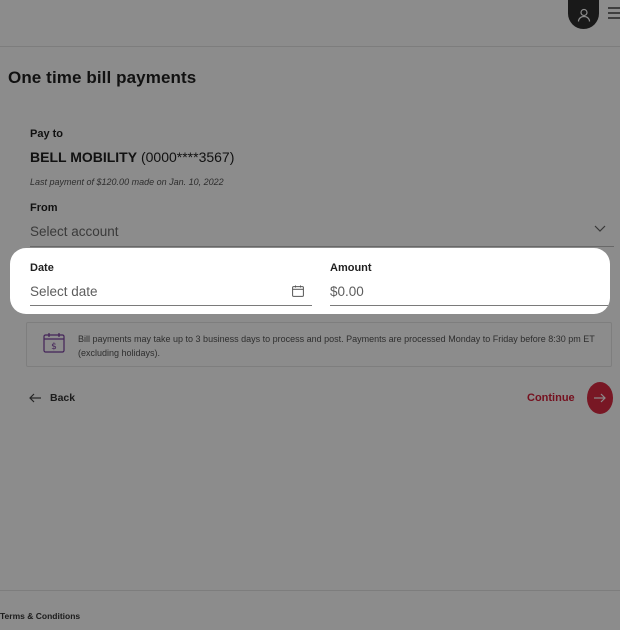 This screenshot has height=630, width=620. I want to click on calendar-dollar-icon: $, so click(54, 343).